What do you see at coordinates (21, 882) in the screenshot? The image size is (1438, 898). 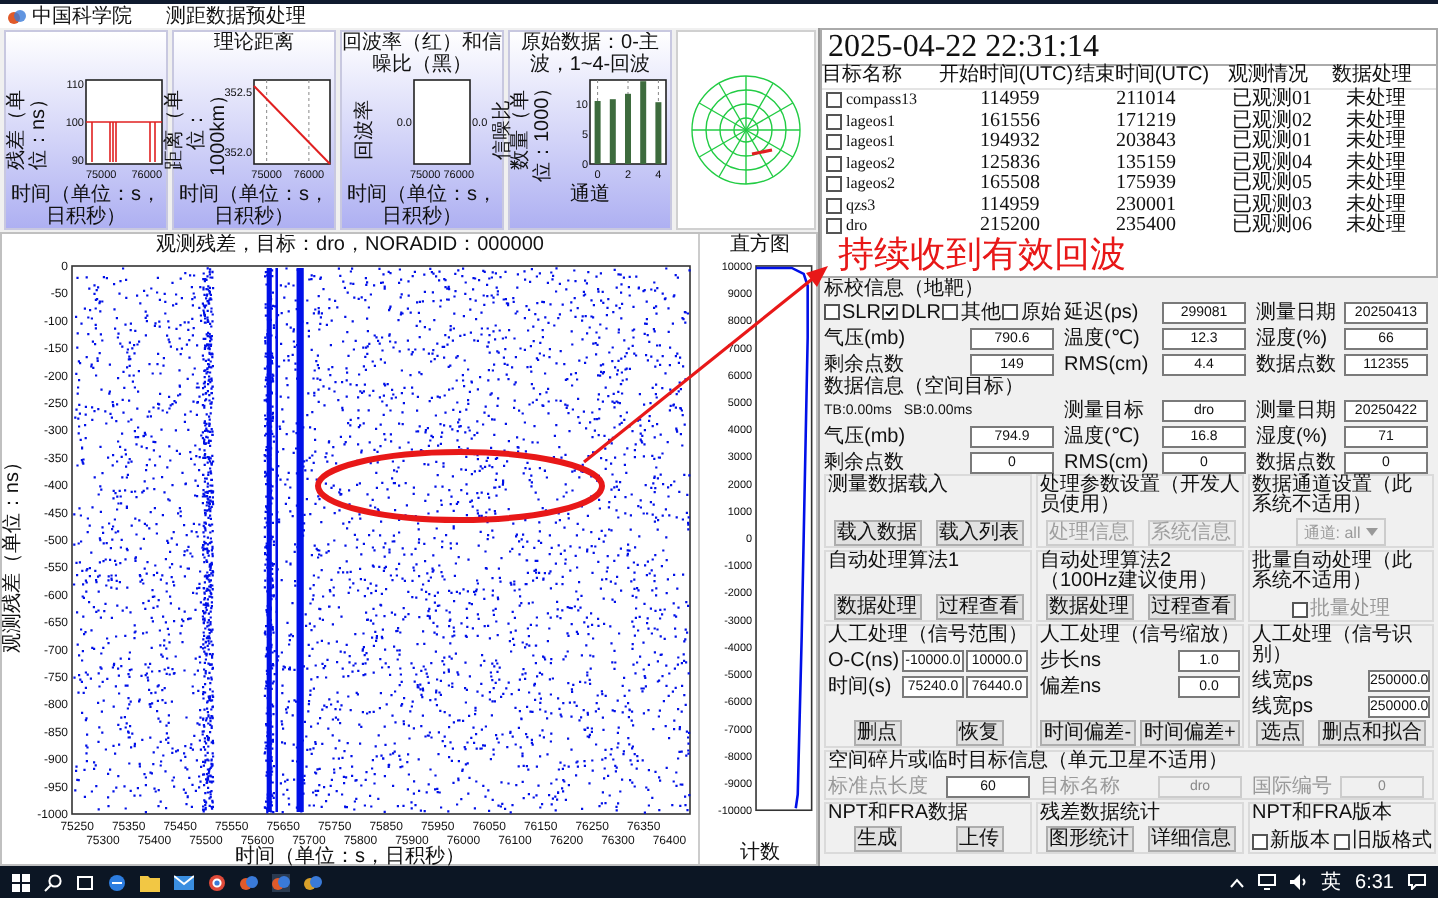 I see `windows-logo-icon` at bounding box center [21, 882].